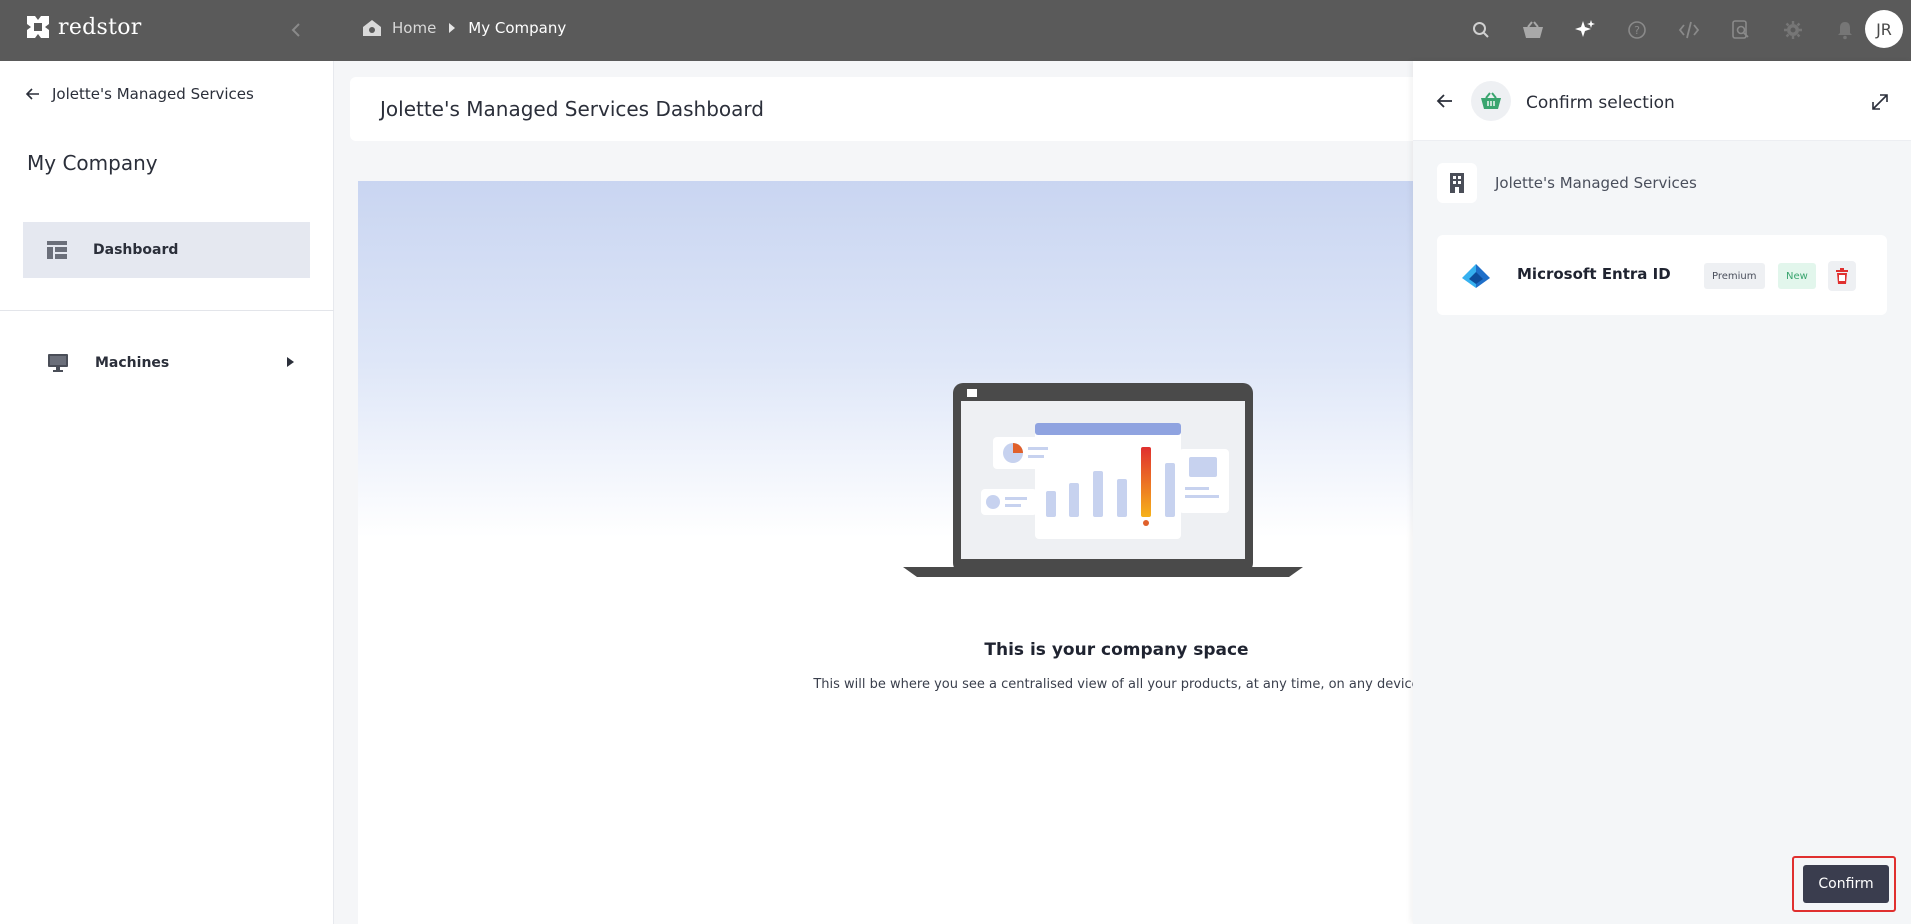 This screenshot has height=924, width=1911. I want to click on brand-name: redstor, so click(100, 27).